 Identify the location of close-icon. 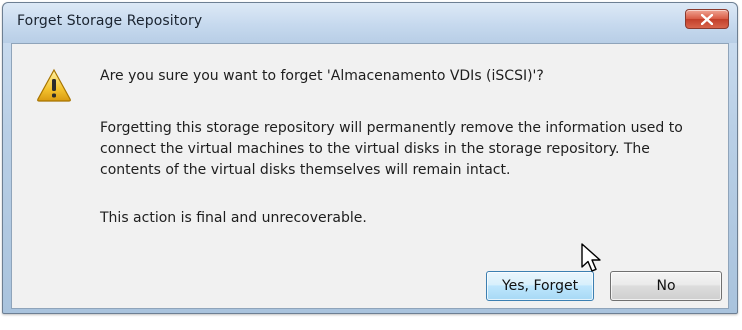
(707, 19).